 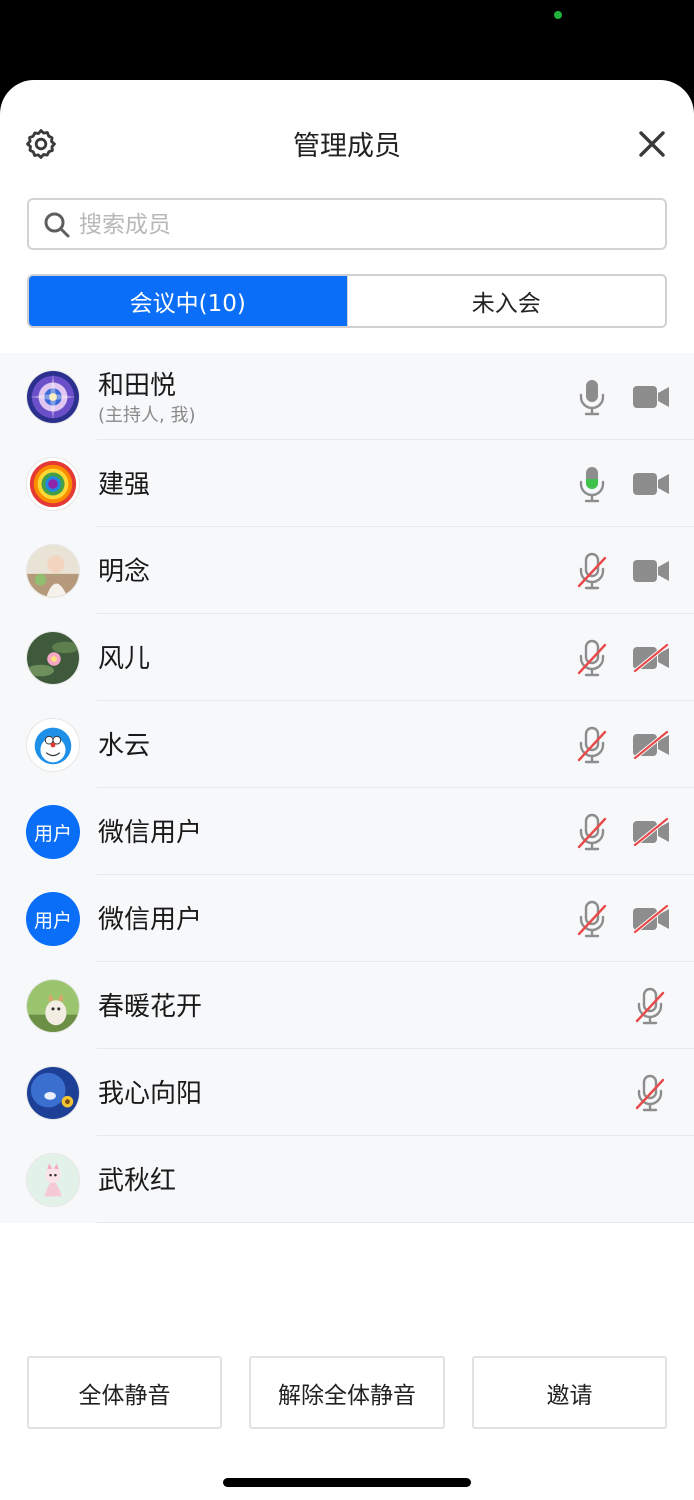 I want to click on search-icon, so click(x=57, y=225).